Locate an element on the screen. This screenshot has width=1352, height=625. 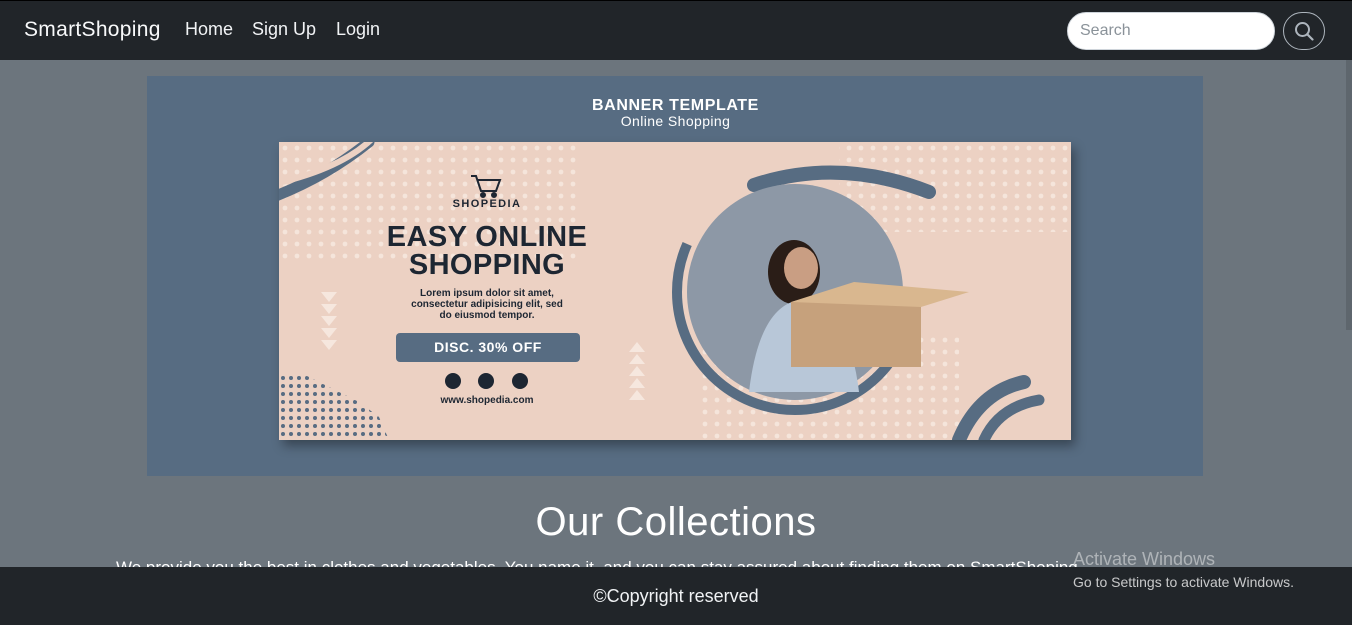
banner-subtitle: Online Shopping is located at coordinates (675, 121).